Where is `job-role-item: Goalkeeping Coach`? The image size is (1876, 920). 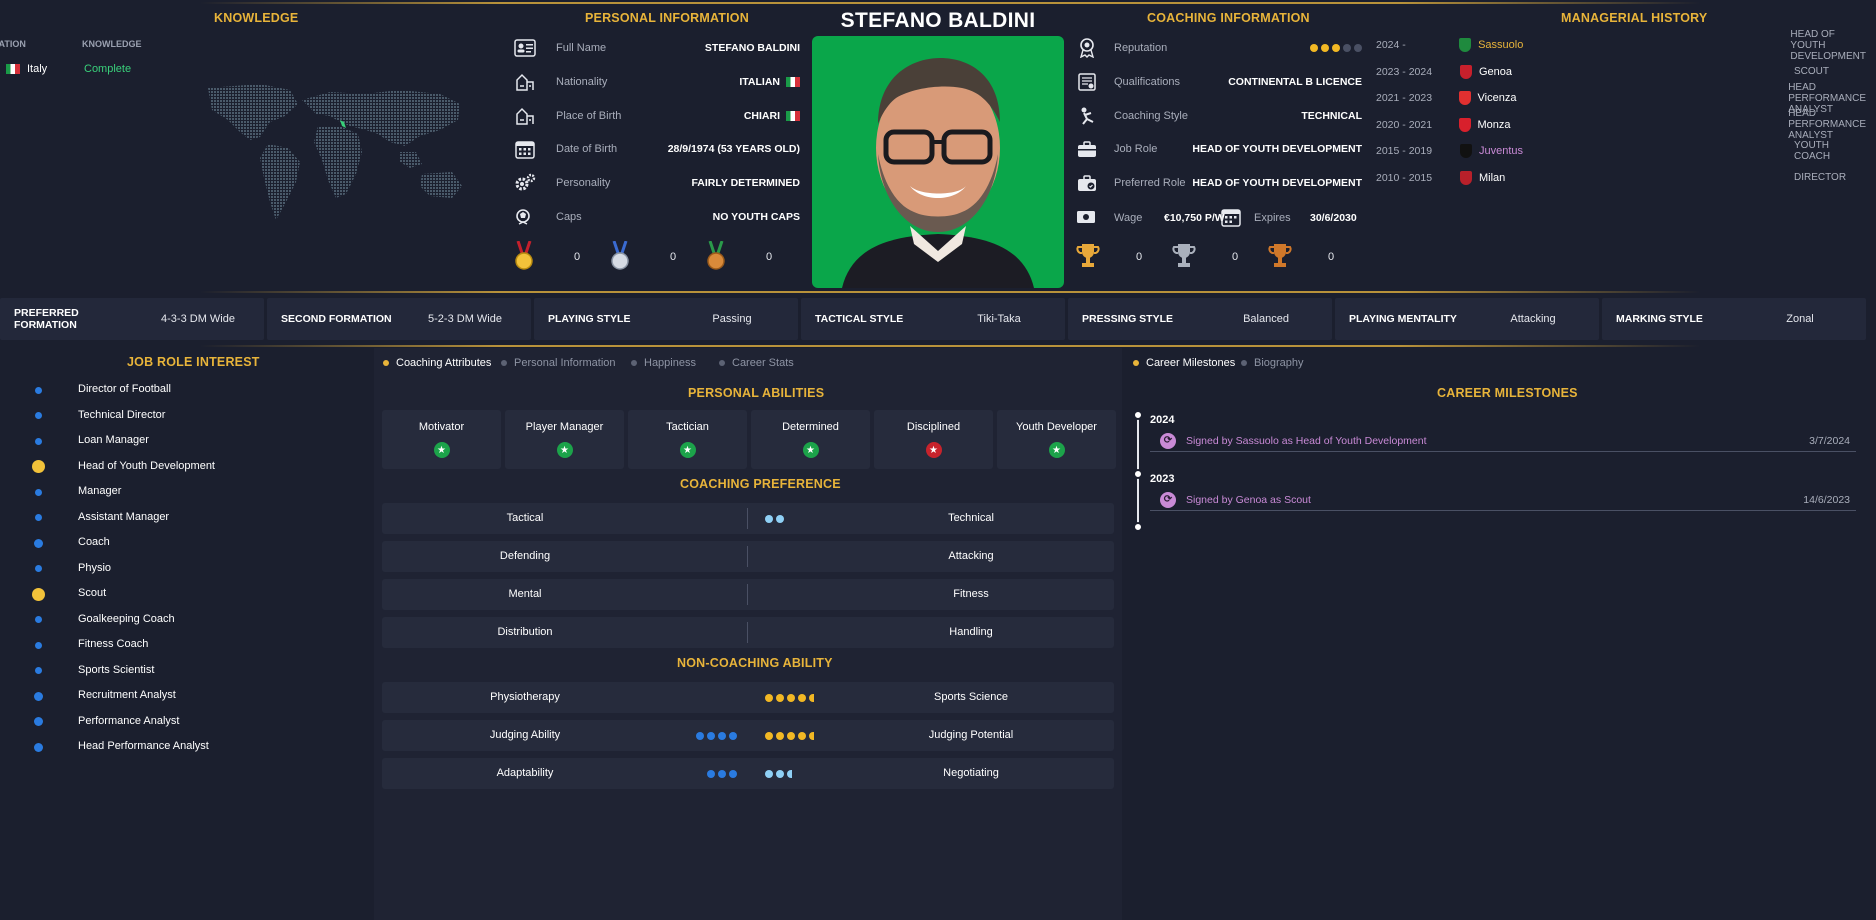 job-role-item: Goalkeeping Coach is located at coordinates (165, 622).